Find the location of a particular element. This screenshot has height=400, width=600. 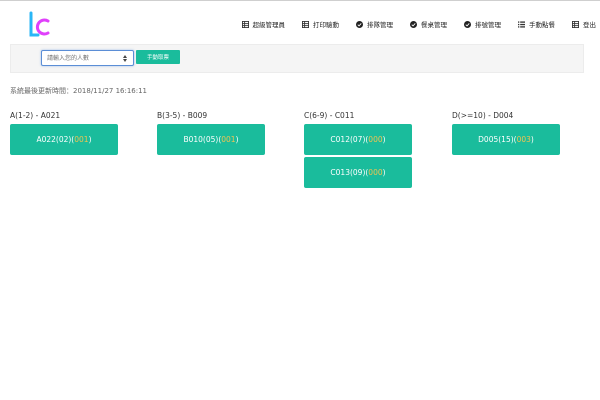

ticket-button: D005(15)(003) is located at coordinates (506, 139).